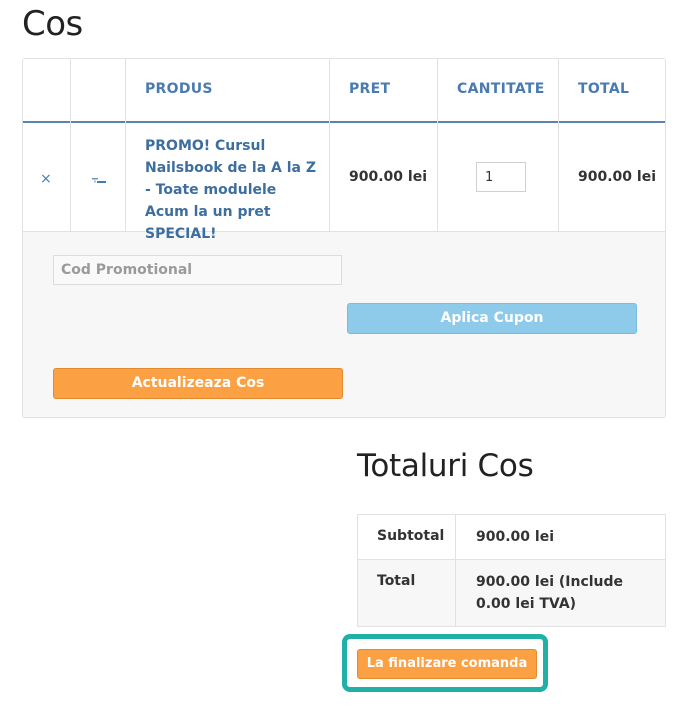 Image resolution: width=691 pixels, height=708 pixels. I want to click on cart-totals-title: Totaluri Cos, so click(445, 466).